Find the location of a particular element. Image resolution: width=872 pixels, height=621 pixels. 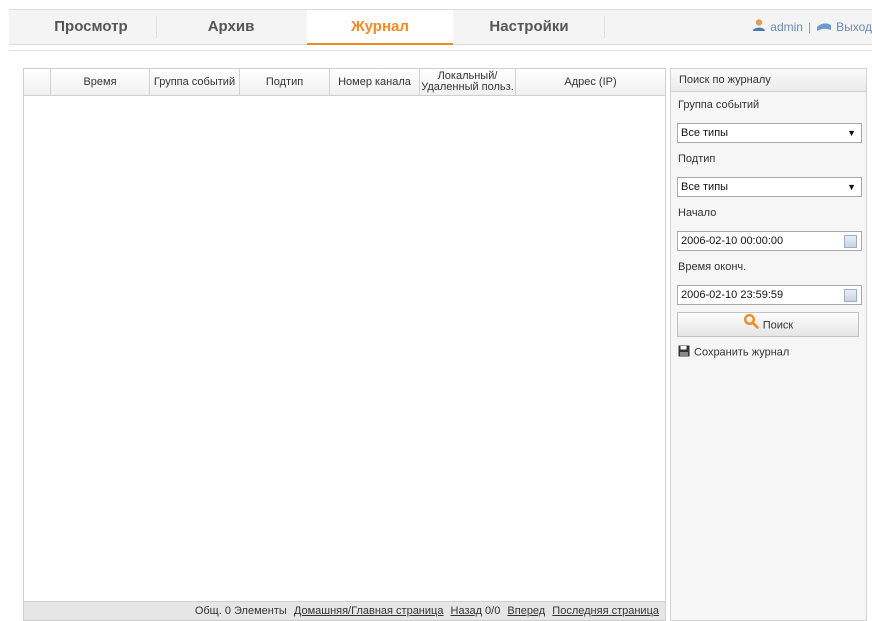

user-area: admin | Выход is located at coordinates (812, 27).